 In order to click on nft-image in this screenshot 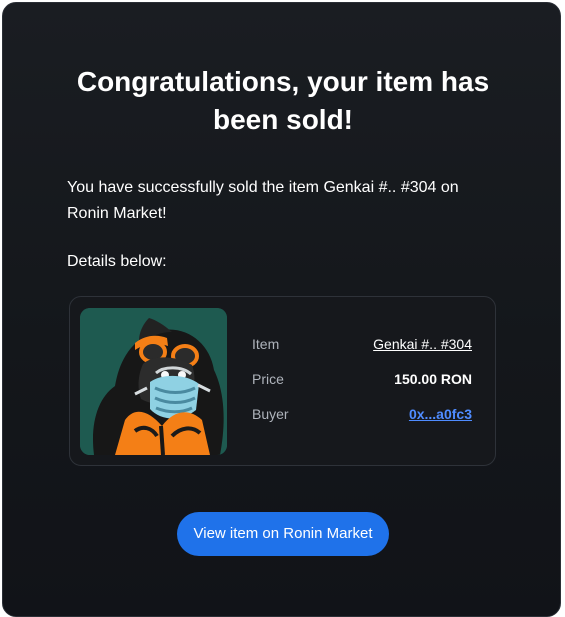, I will do `click(153, 381)`.